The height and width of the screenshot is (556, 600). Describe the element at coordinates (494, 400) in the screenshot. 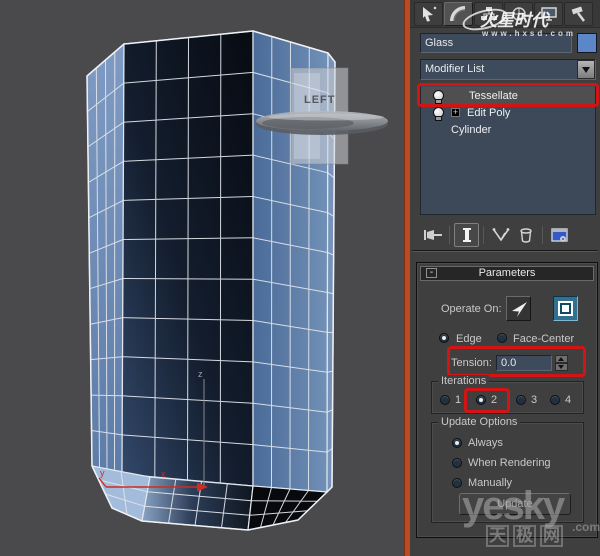

I see `iterations-2-label: 2` at that location.